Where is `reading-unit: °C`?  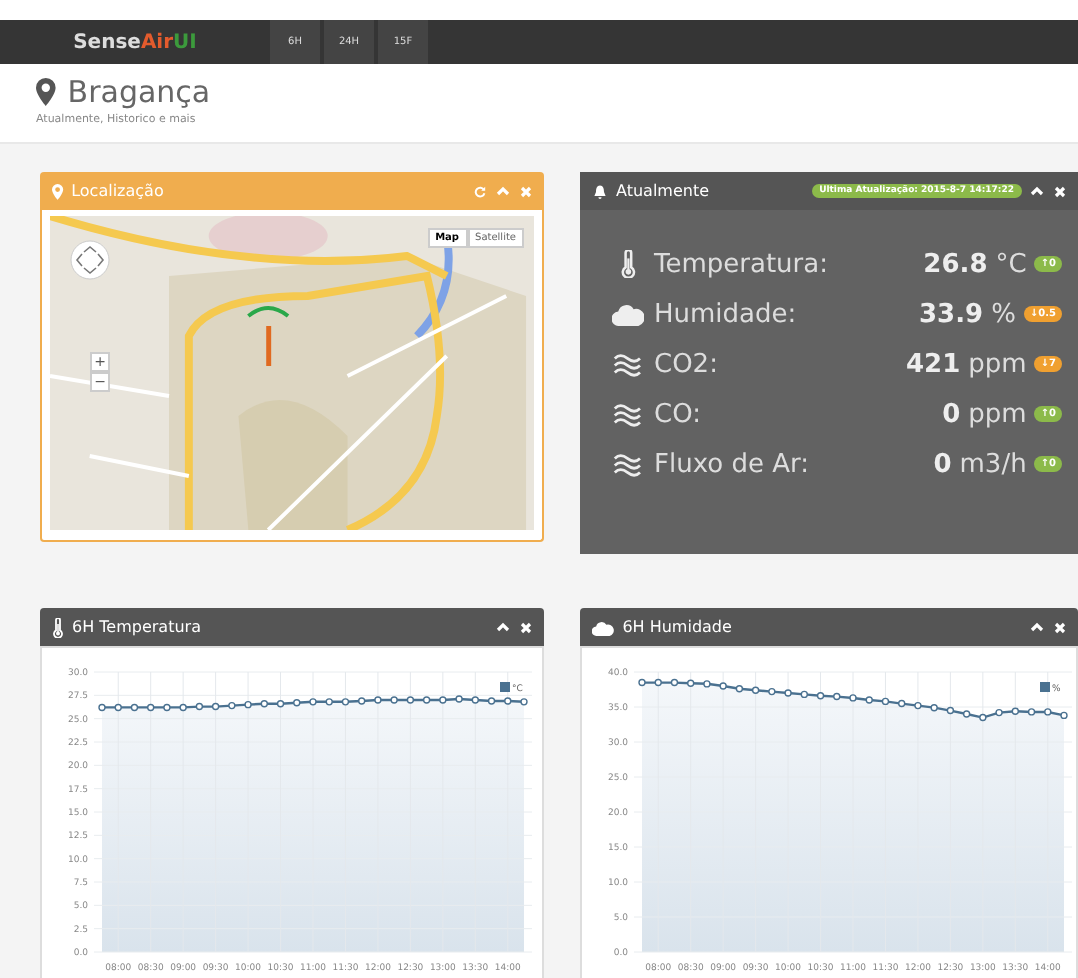
reading-unit: °C is located at coordinates (1011, 264).